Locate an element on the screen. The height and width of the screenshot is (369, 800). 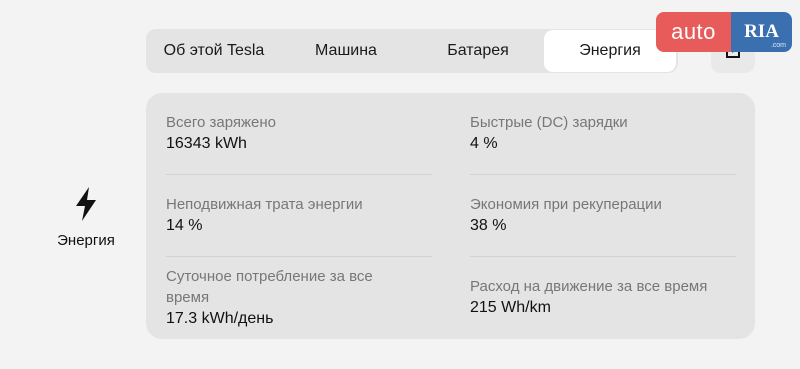
section-energy-label: Энергия is located at coordinates (86, 240).